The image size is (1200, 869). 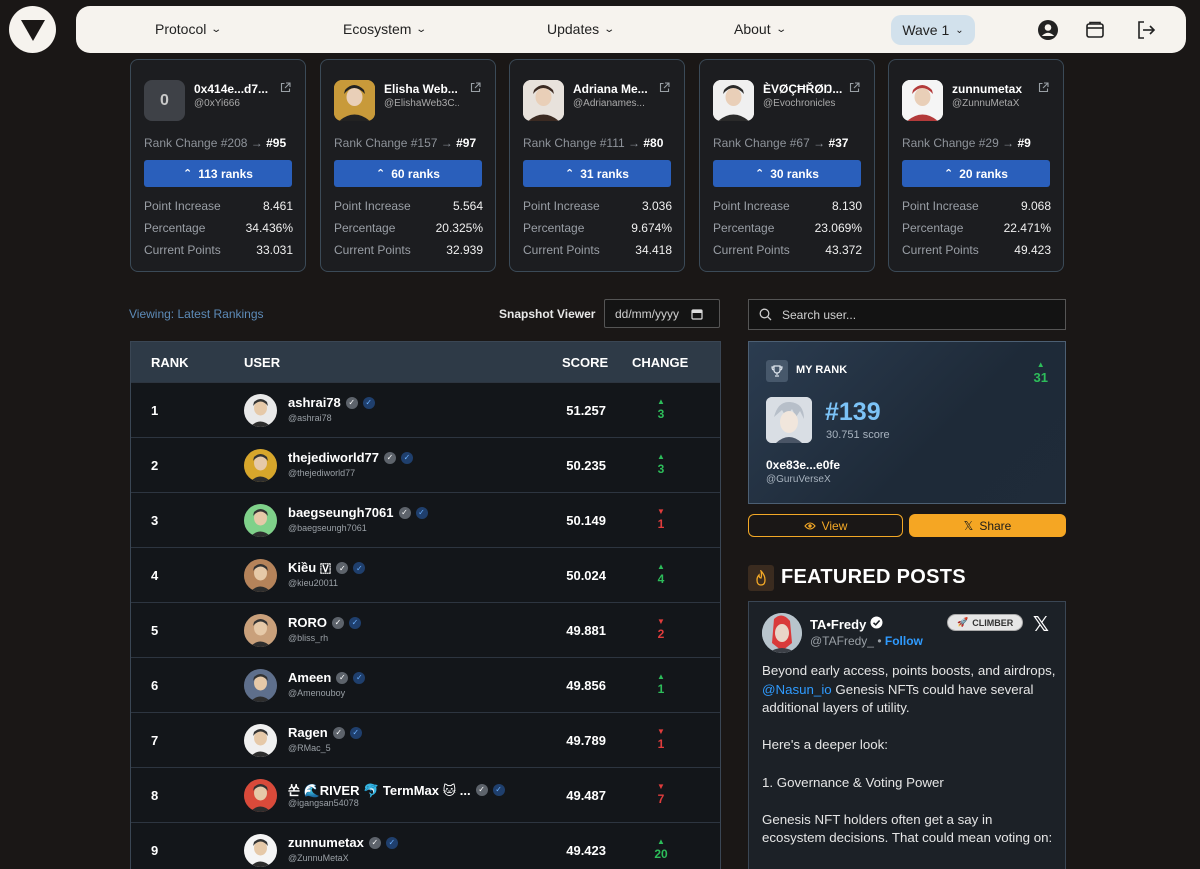 I want to click on table-header: RANK USER SCORE CHANGE, so click(x=425, y=362).